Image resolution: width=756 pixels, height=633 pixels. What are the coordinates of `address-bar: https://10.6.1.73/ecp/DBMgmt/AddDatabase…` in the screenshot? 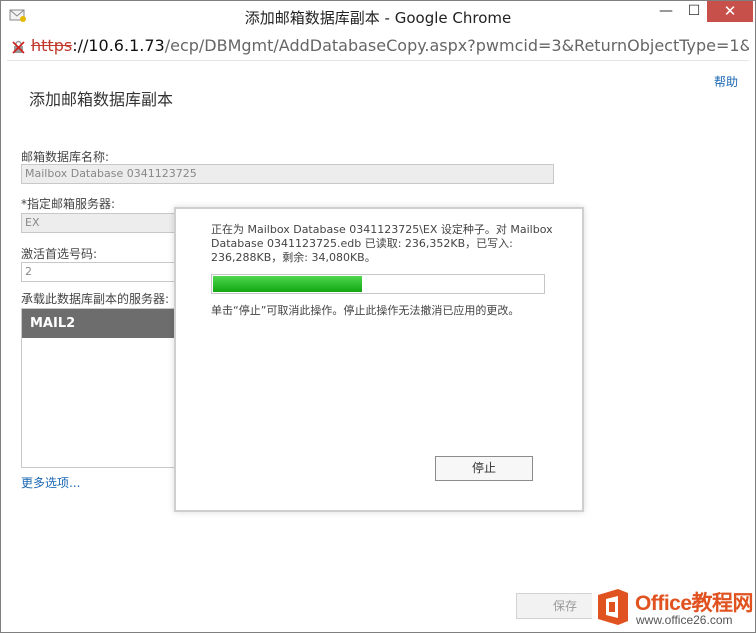 It's located at (378, 46).